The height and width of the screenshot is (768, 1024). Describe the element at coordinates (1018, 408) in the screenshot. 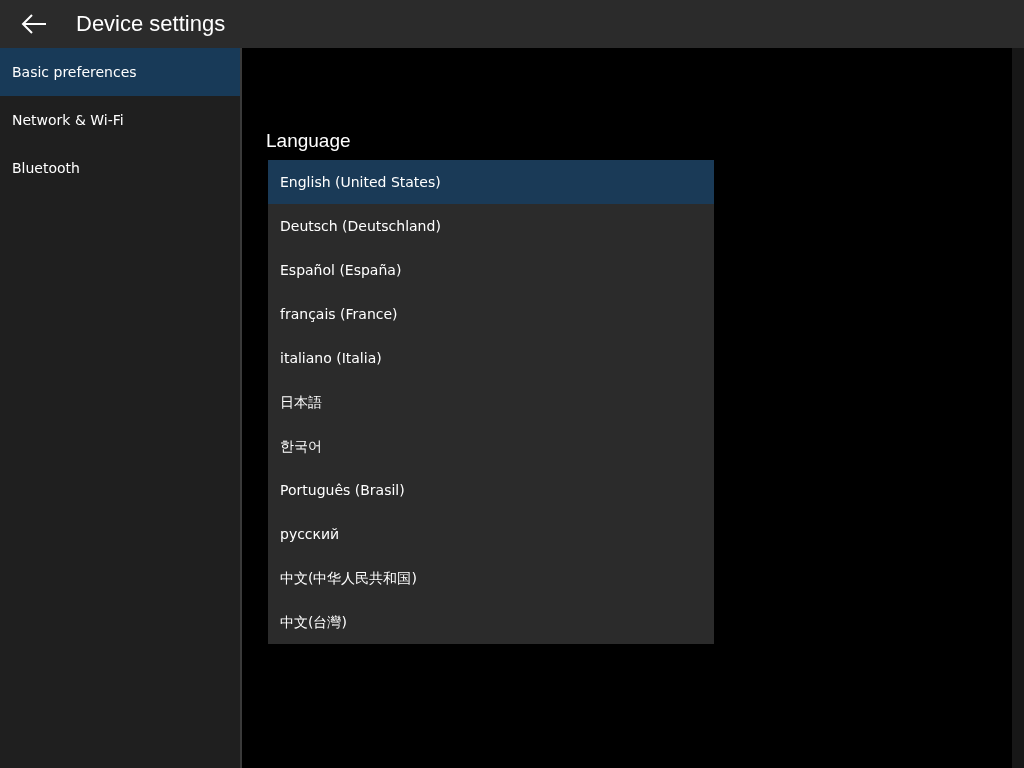

I see `scrollbar` at that location.